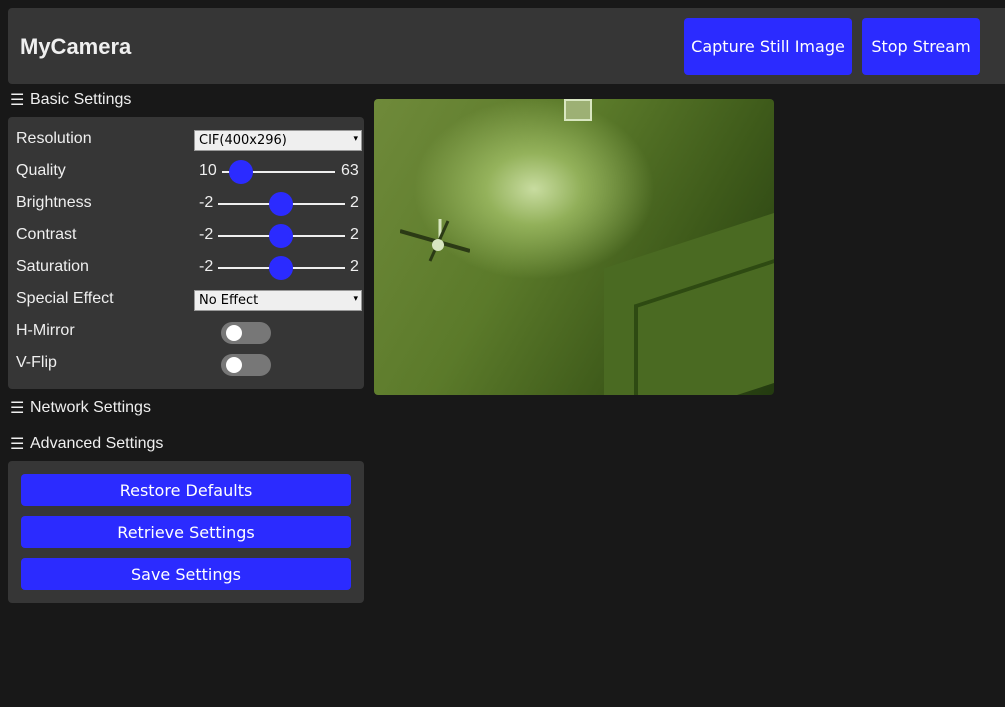  Describe the element at coordinates (281, 268) in the screenshot. I see `saturation-slider-thumb` at that location.